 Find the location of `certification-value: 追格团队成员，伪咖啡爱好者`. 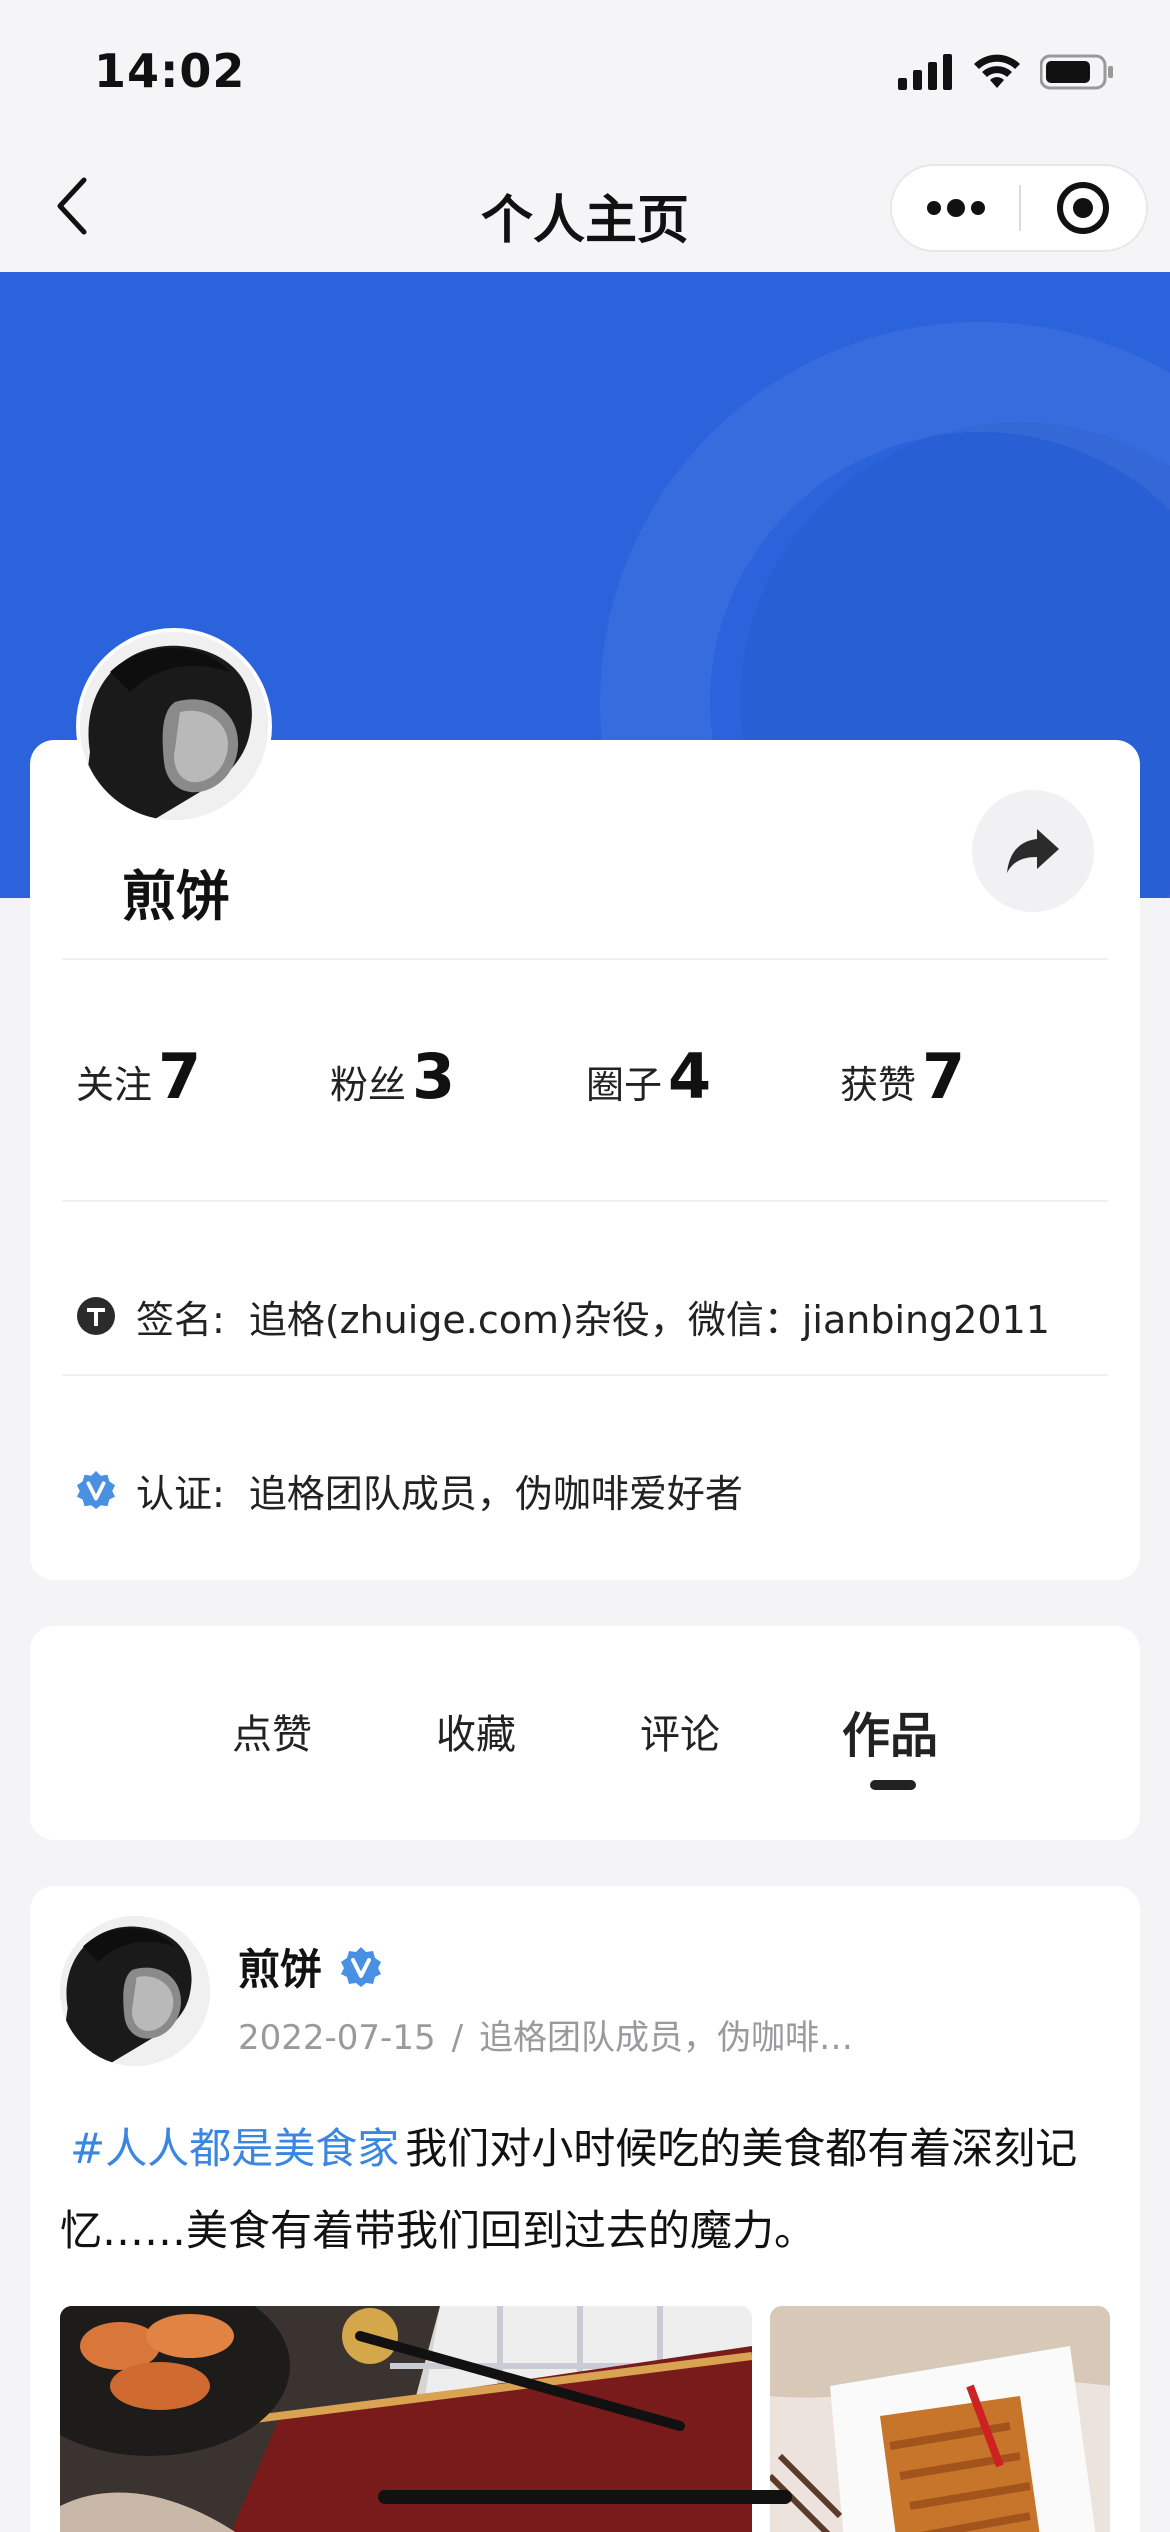

certification-value: 追格团队成员，伪咖啡爱好者 is located at coordinates (495, 1493).